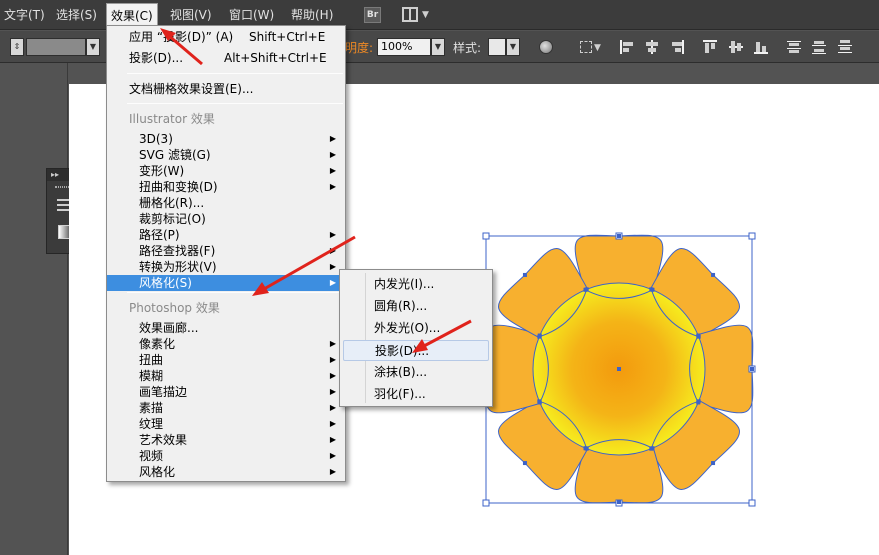 This screenshot has width=879, height=555. What do you see at coordinates (93, 47) in the screenshot?
I see `stroke-weight-dropdown: ▼` at bounding box center [93, 47].